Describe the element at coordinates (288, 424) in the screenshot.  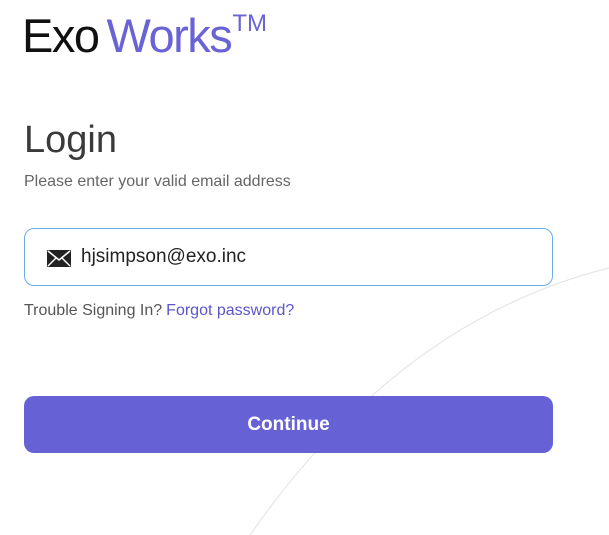
I see `continue-button: Continue` at that location.